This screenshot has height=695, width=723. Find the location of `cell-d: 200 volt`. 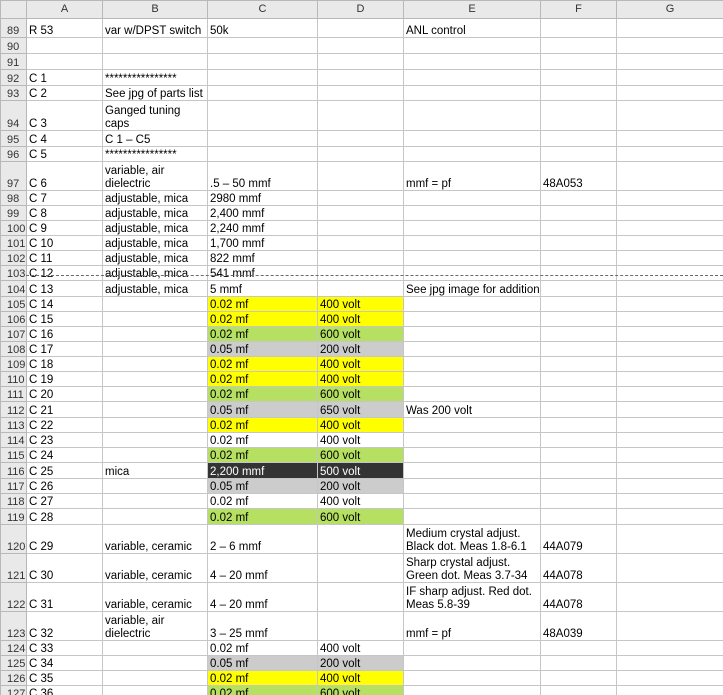

cell-d: 200 volt is located at coordinates (360, 663).